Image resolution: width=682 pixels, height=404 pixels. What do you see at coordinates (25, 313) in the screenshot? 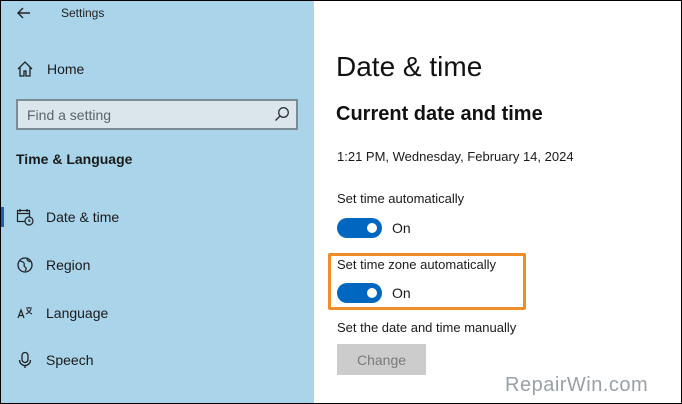
I see `language-icon` at bounding box center [25, 313].